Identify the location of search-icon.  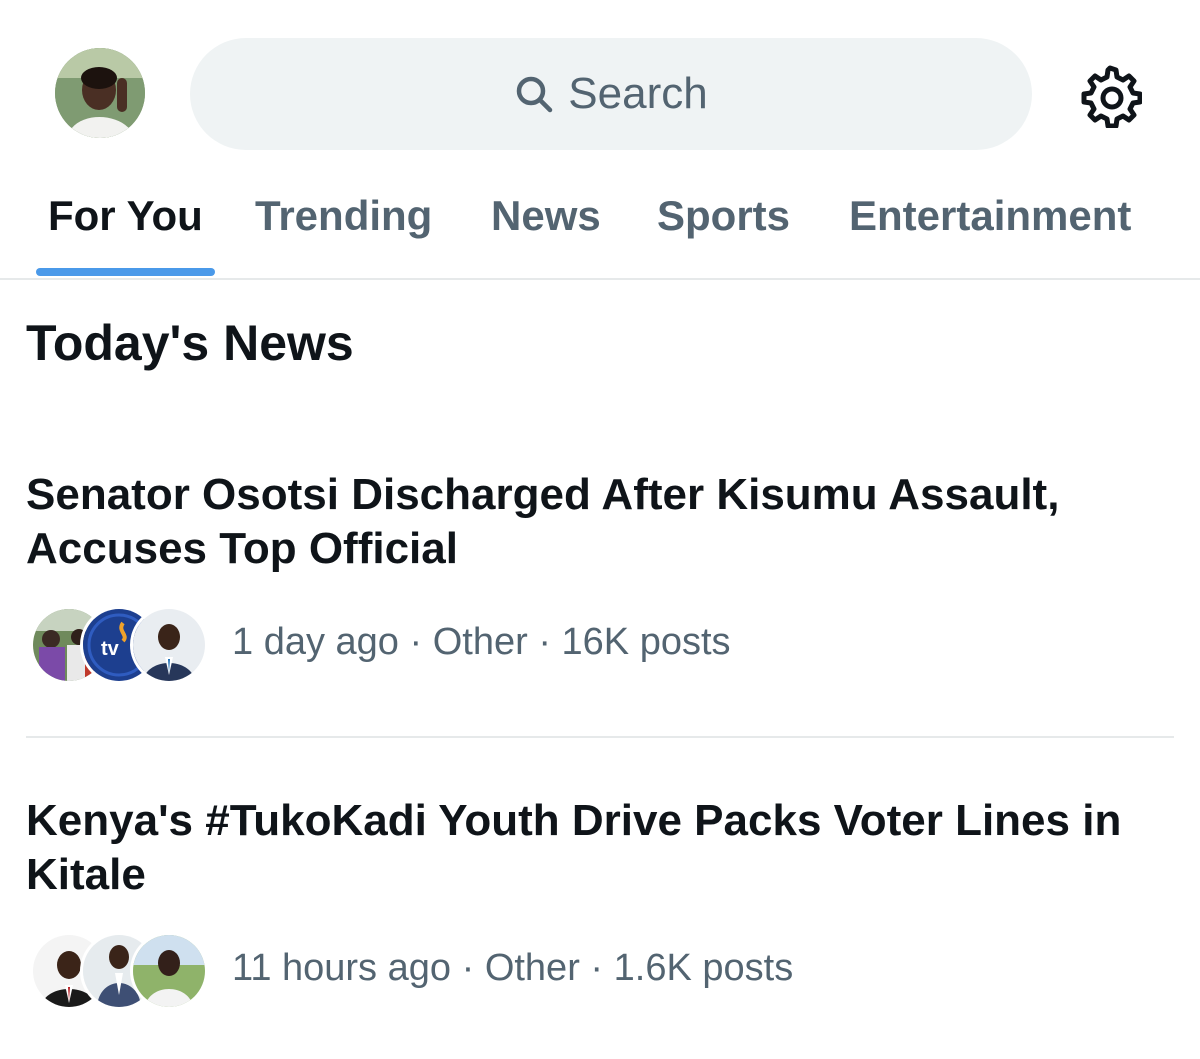
(534, 94).